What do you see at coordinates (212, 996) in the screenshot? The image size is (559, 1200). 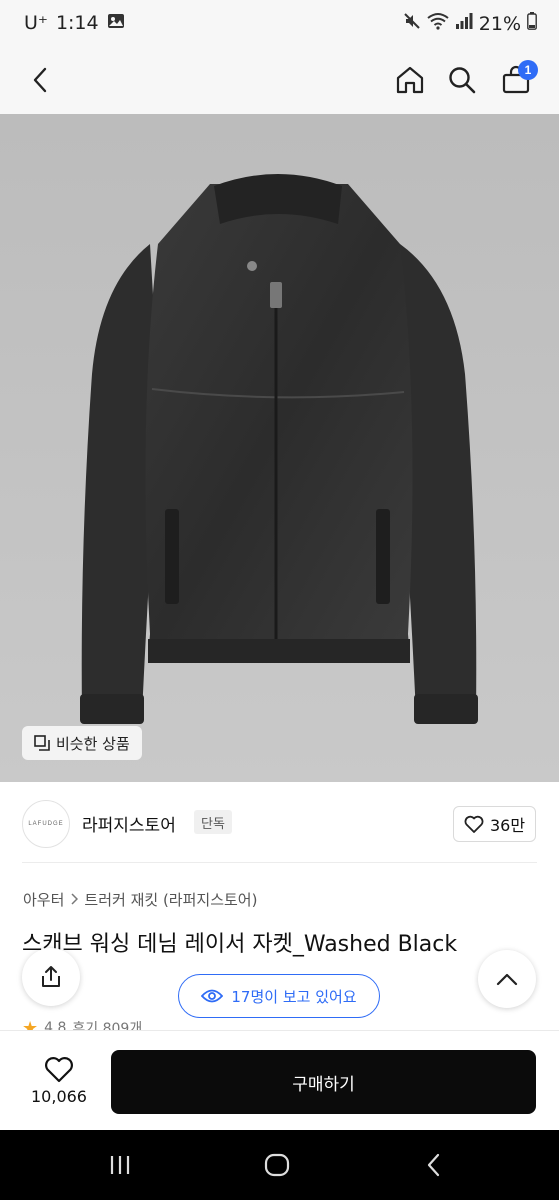 I see `eye-icon` at bounding box center [212, 996].